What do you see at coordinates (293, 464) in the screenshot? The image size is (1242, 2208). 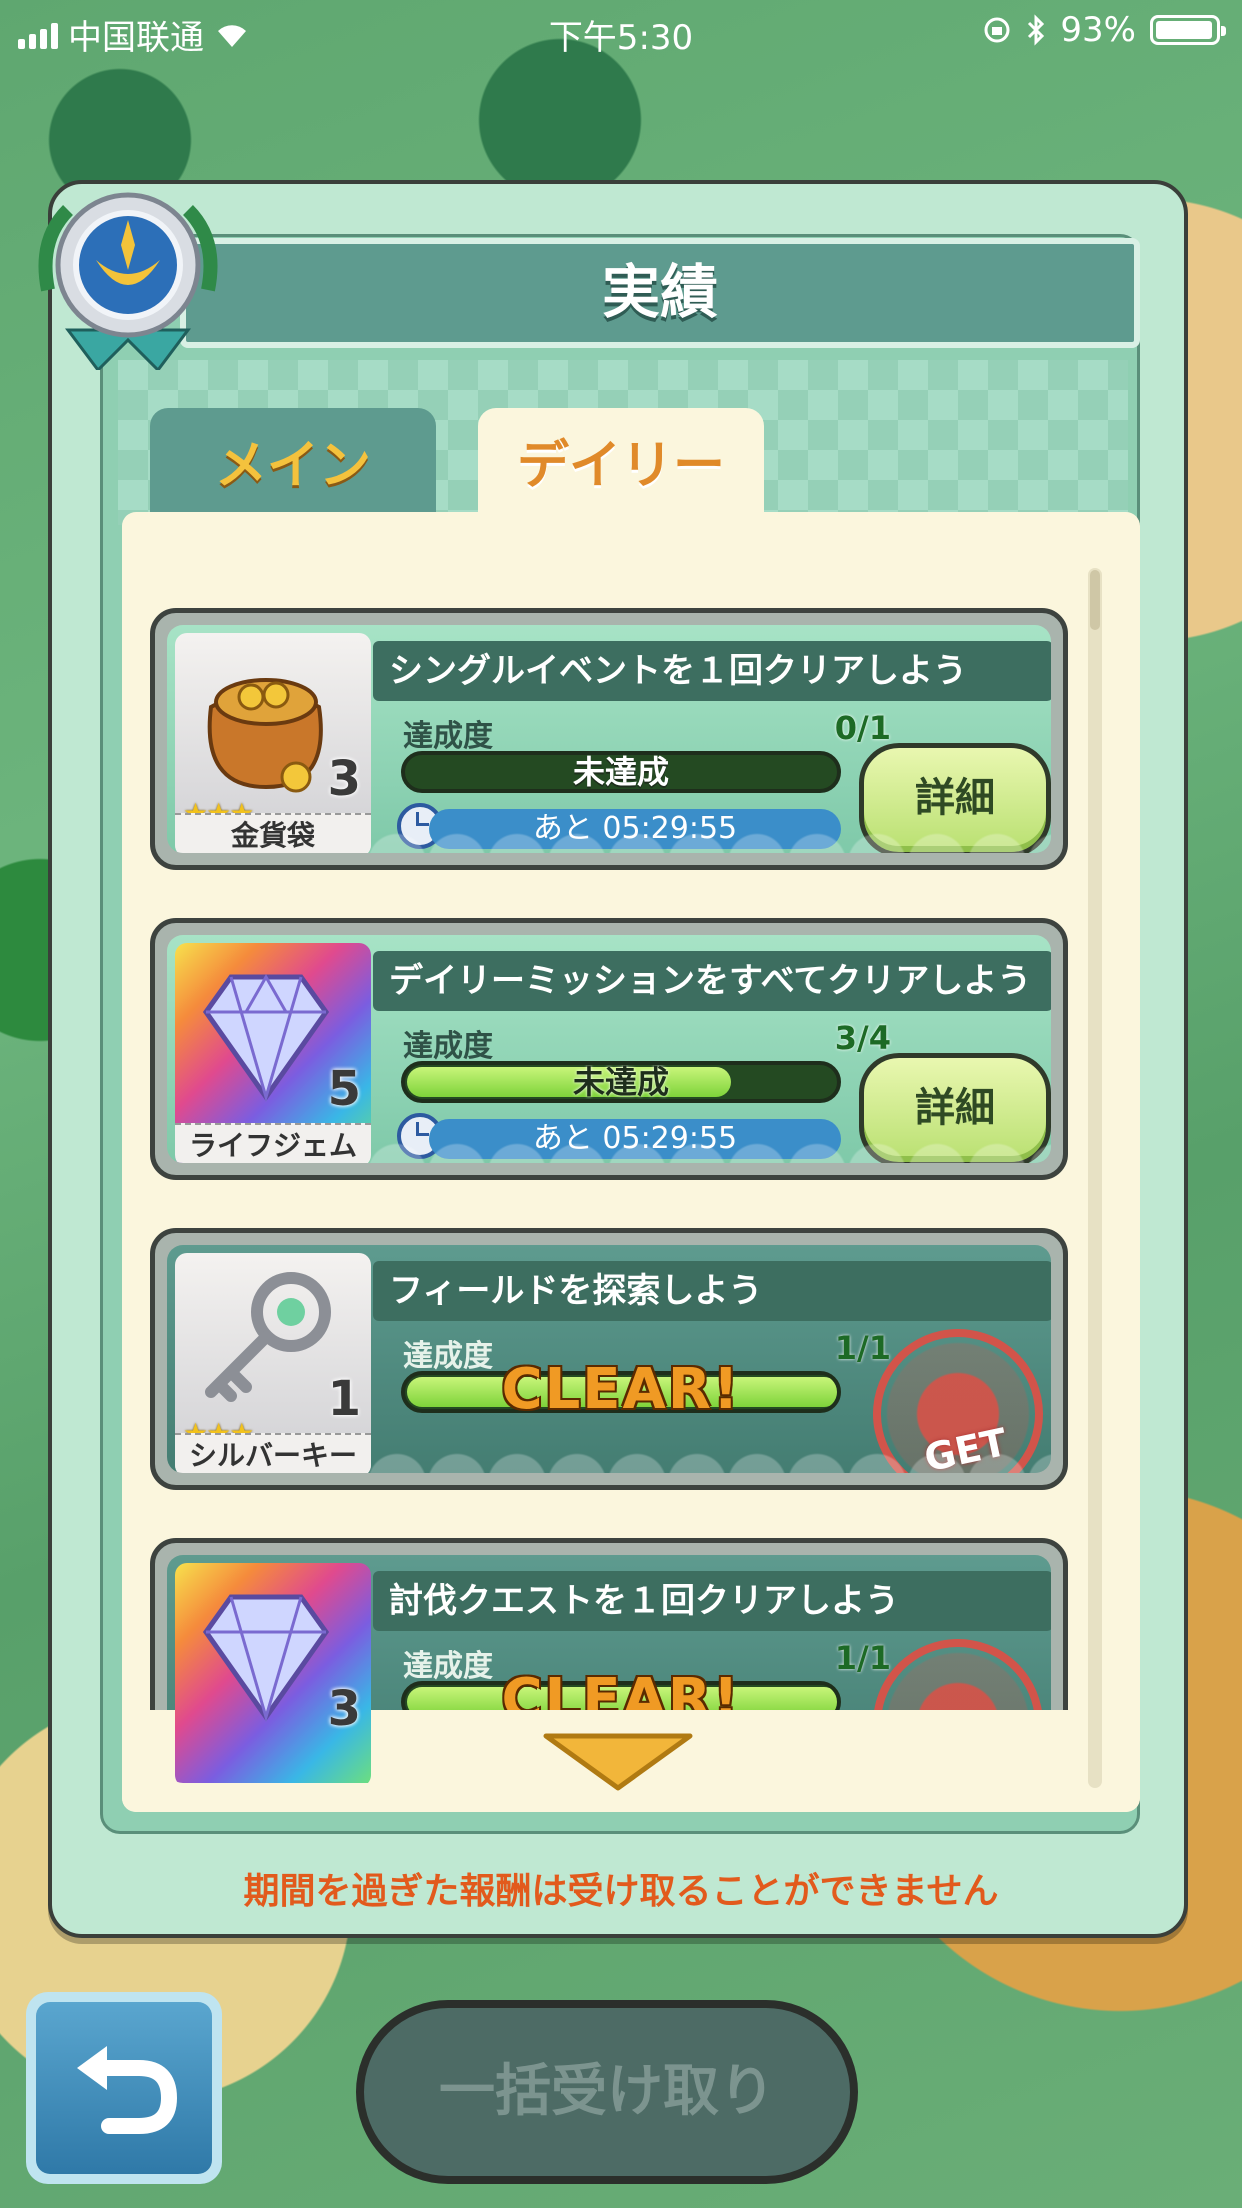 I see `tab-main: メイン` at bounding box center [293, 464].